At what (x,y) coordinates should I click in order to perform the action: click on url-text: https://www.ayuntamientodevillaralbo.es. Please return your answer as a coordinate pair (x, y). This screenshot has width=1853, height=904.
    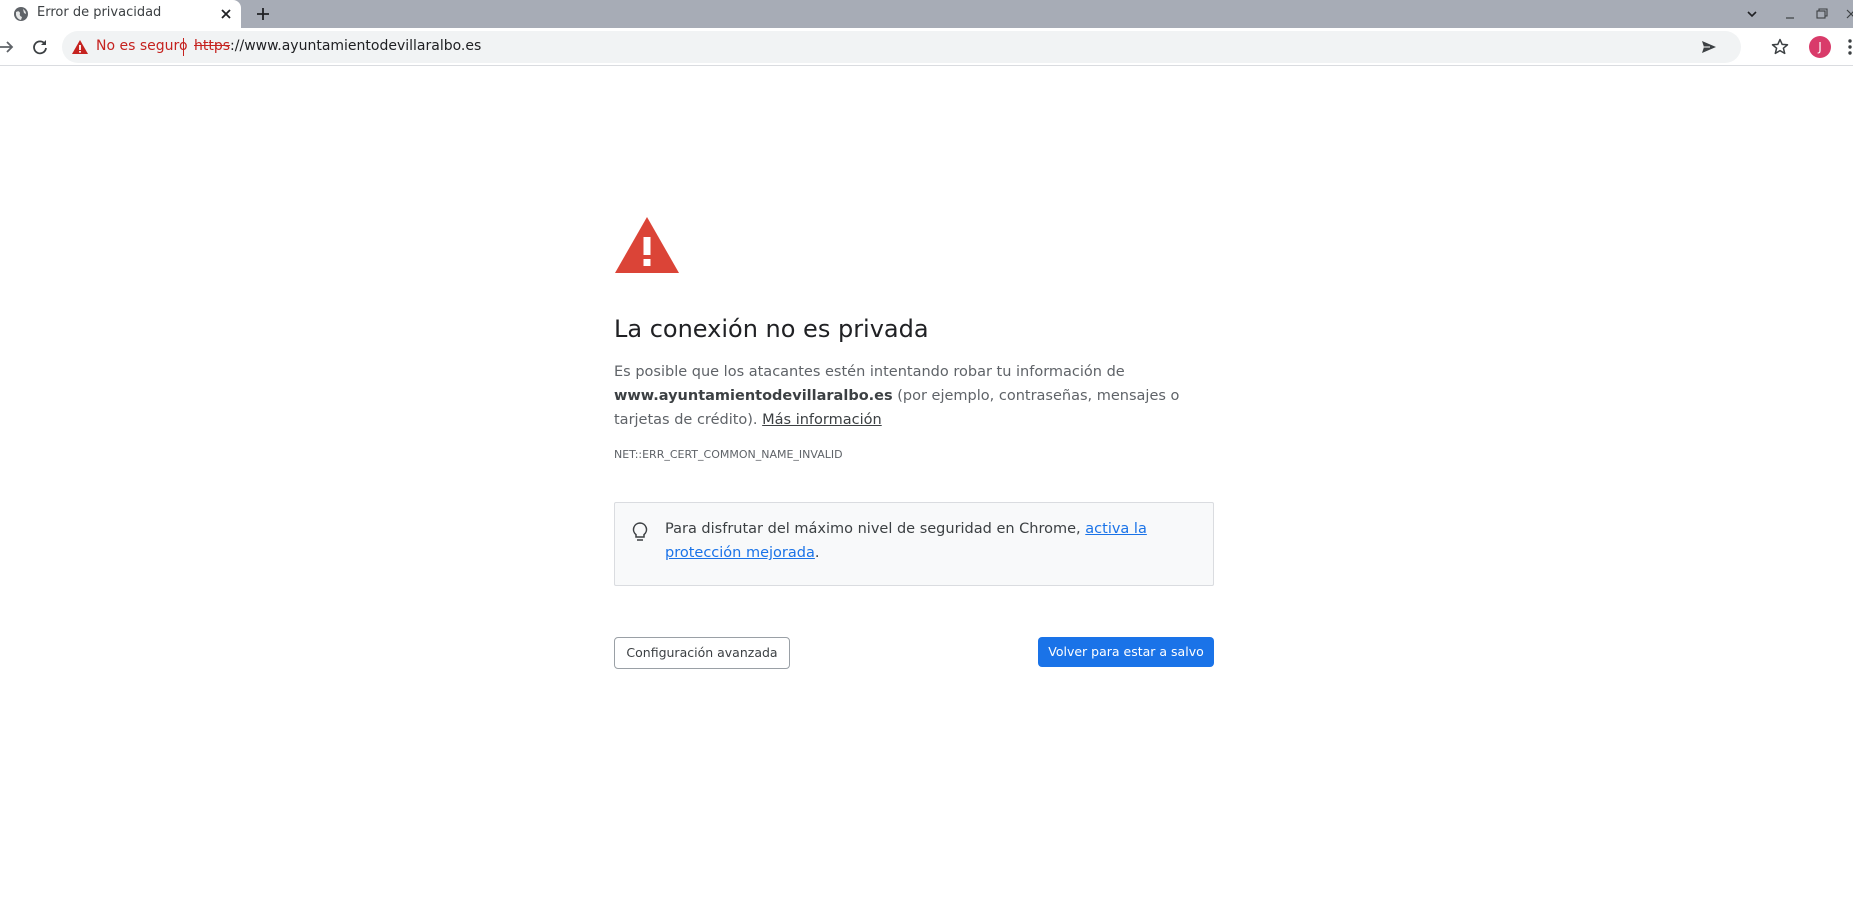
    Looking at the image, I should click on (337, 46).